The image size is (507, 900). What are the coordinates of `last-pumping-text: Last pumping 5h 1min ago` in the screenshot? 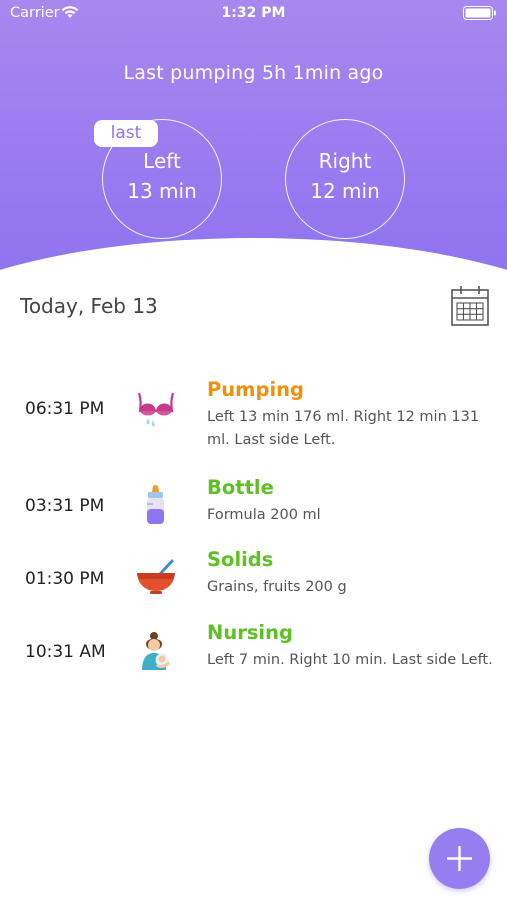 It's located at (253, 73).